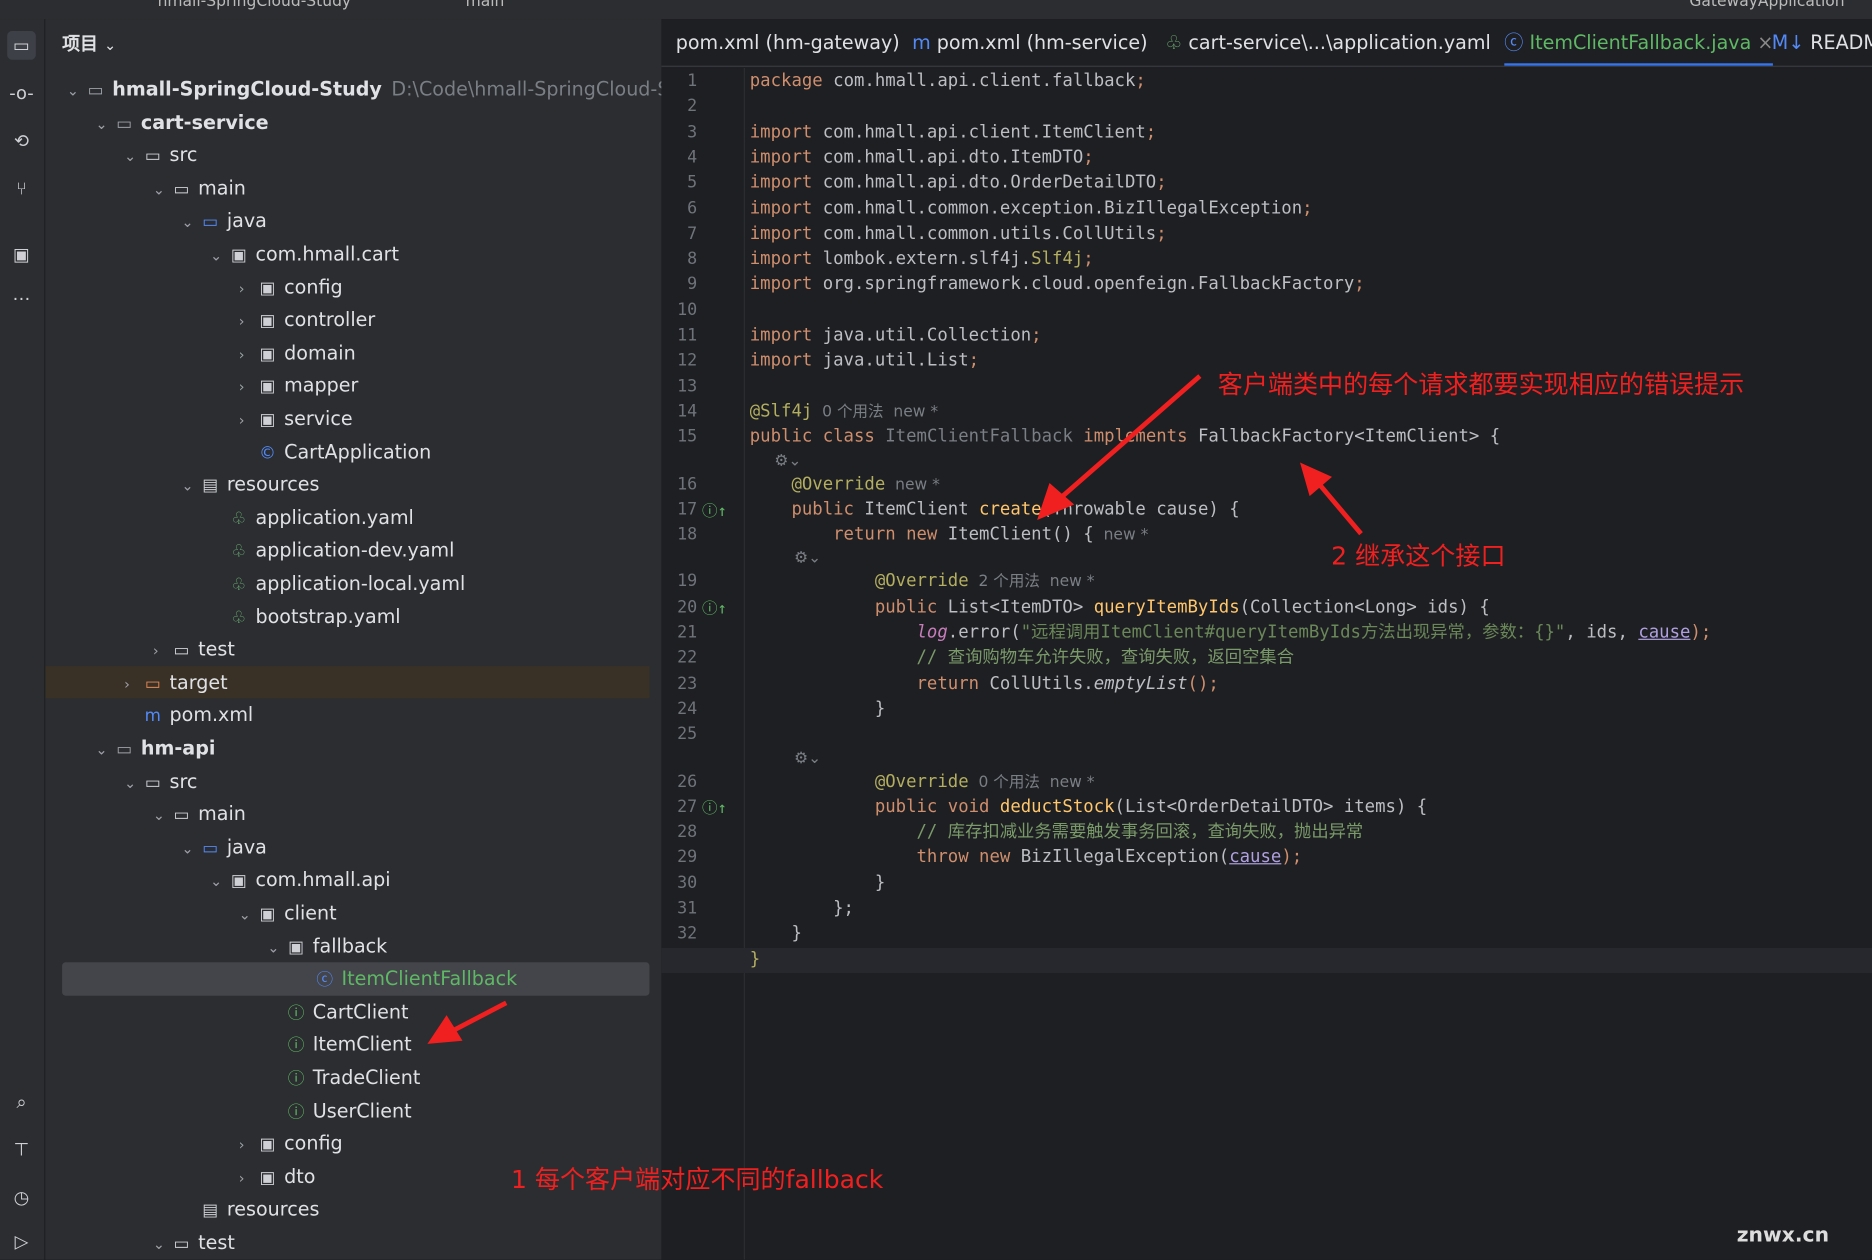 The height and width of the screenshot is (1260, 1872). What do you see at coordinates (1481, 384) in the screenshot?
I see `annotation-1: 客户端类中的每个请求都要实现相应的错误提示` at bounding box center [1481, 384].